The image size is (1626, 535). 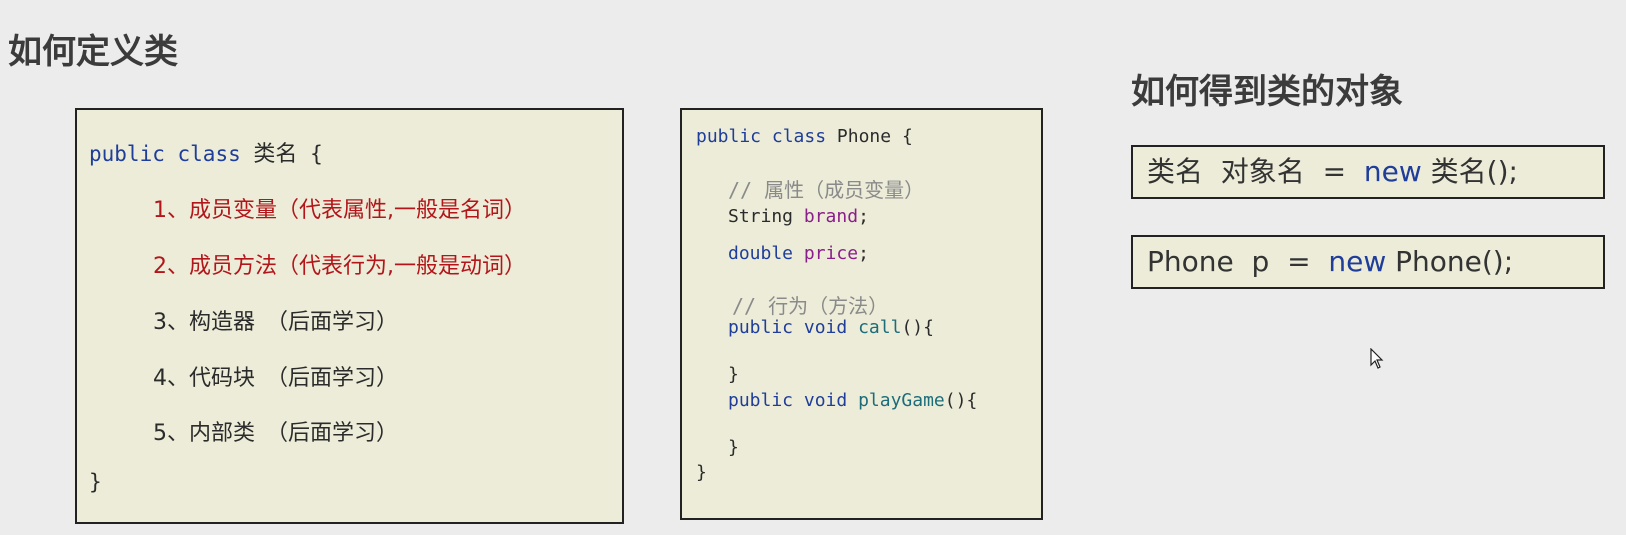 What do you see at coordinates (1450, 261) in the screenshot?
I see `syntax-suffix: Phone();` at bounding box center [1450, 261].